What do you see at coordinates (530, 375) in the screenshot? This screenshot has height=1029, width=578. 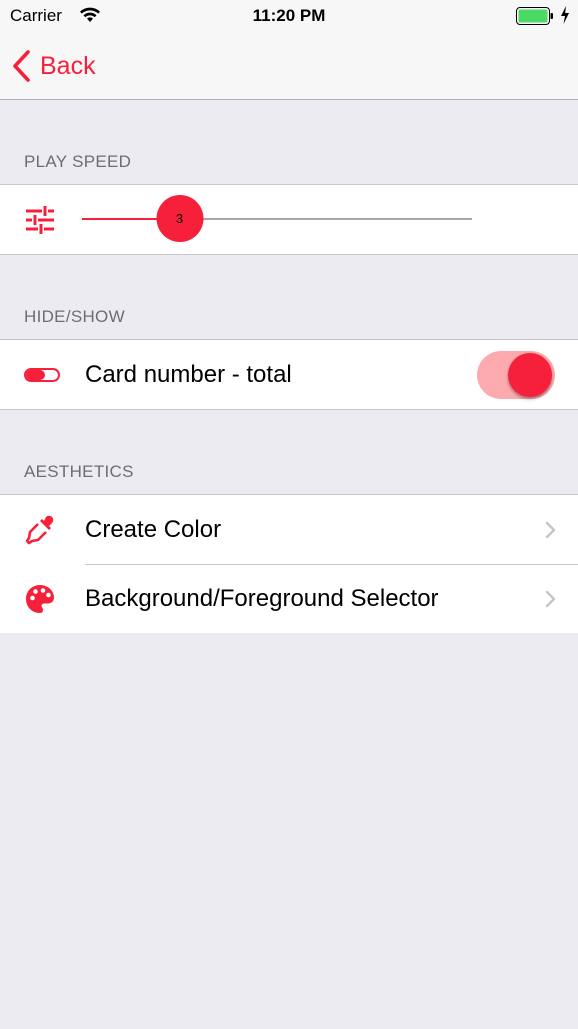 I see `toggle-knob` at bounding box center [530, 375].